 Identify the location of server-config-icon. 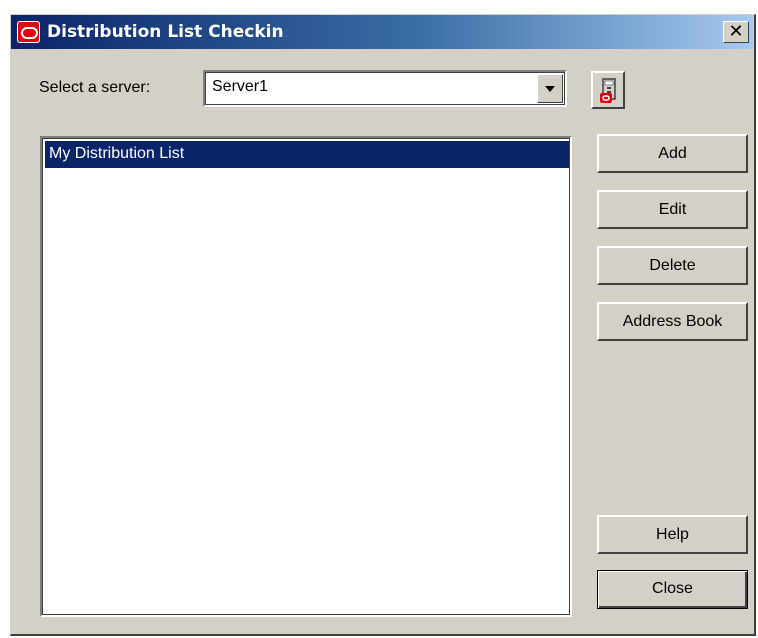
(608, 90).